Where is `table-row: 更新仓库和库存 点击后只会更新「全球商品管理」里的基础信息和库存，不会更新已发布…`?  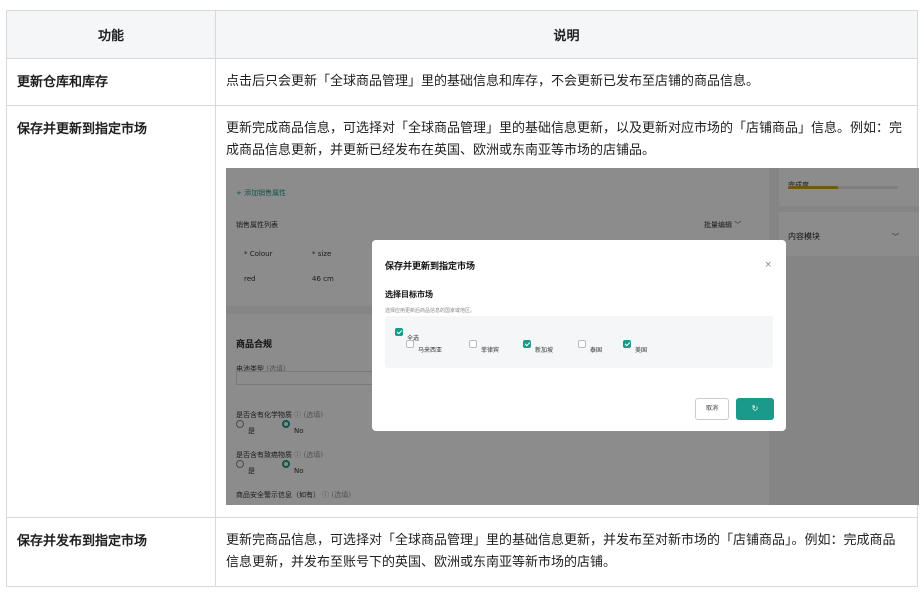 table-row: 更新仓库和库存 点击后只会更新「全球商品管理」里的基础信息和库存，不会更新已发布… is located at coordinates (462, 82).